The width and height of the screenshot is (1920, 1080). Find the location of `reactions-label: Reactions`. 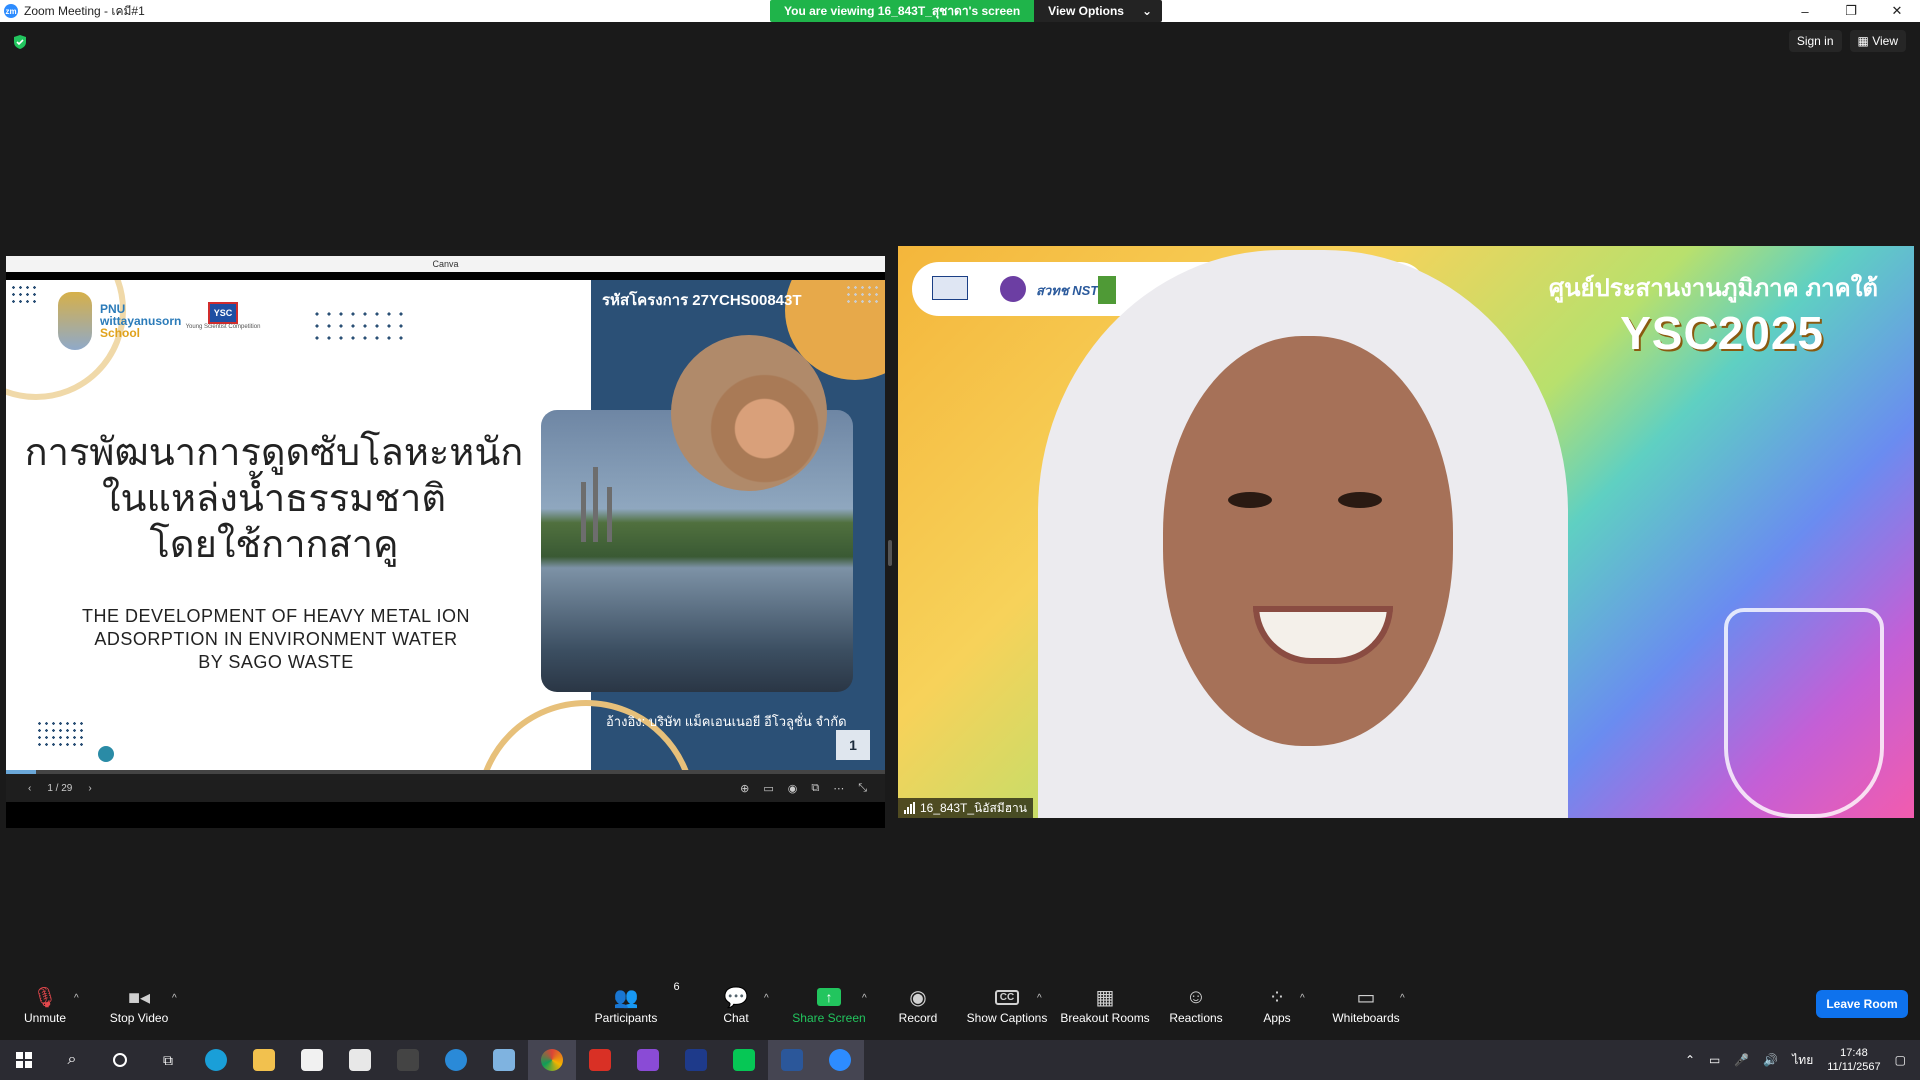

reactions-label: Reactions is located at coordinates (1196, 1018).